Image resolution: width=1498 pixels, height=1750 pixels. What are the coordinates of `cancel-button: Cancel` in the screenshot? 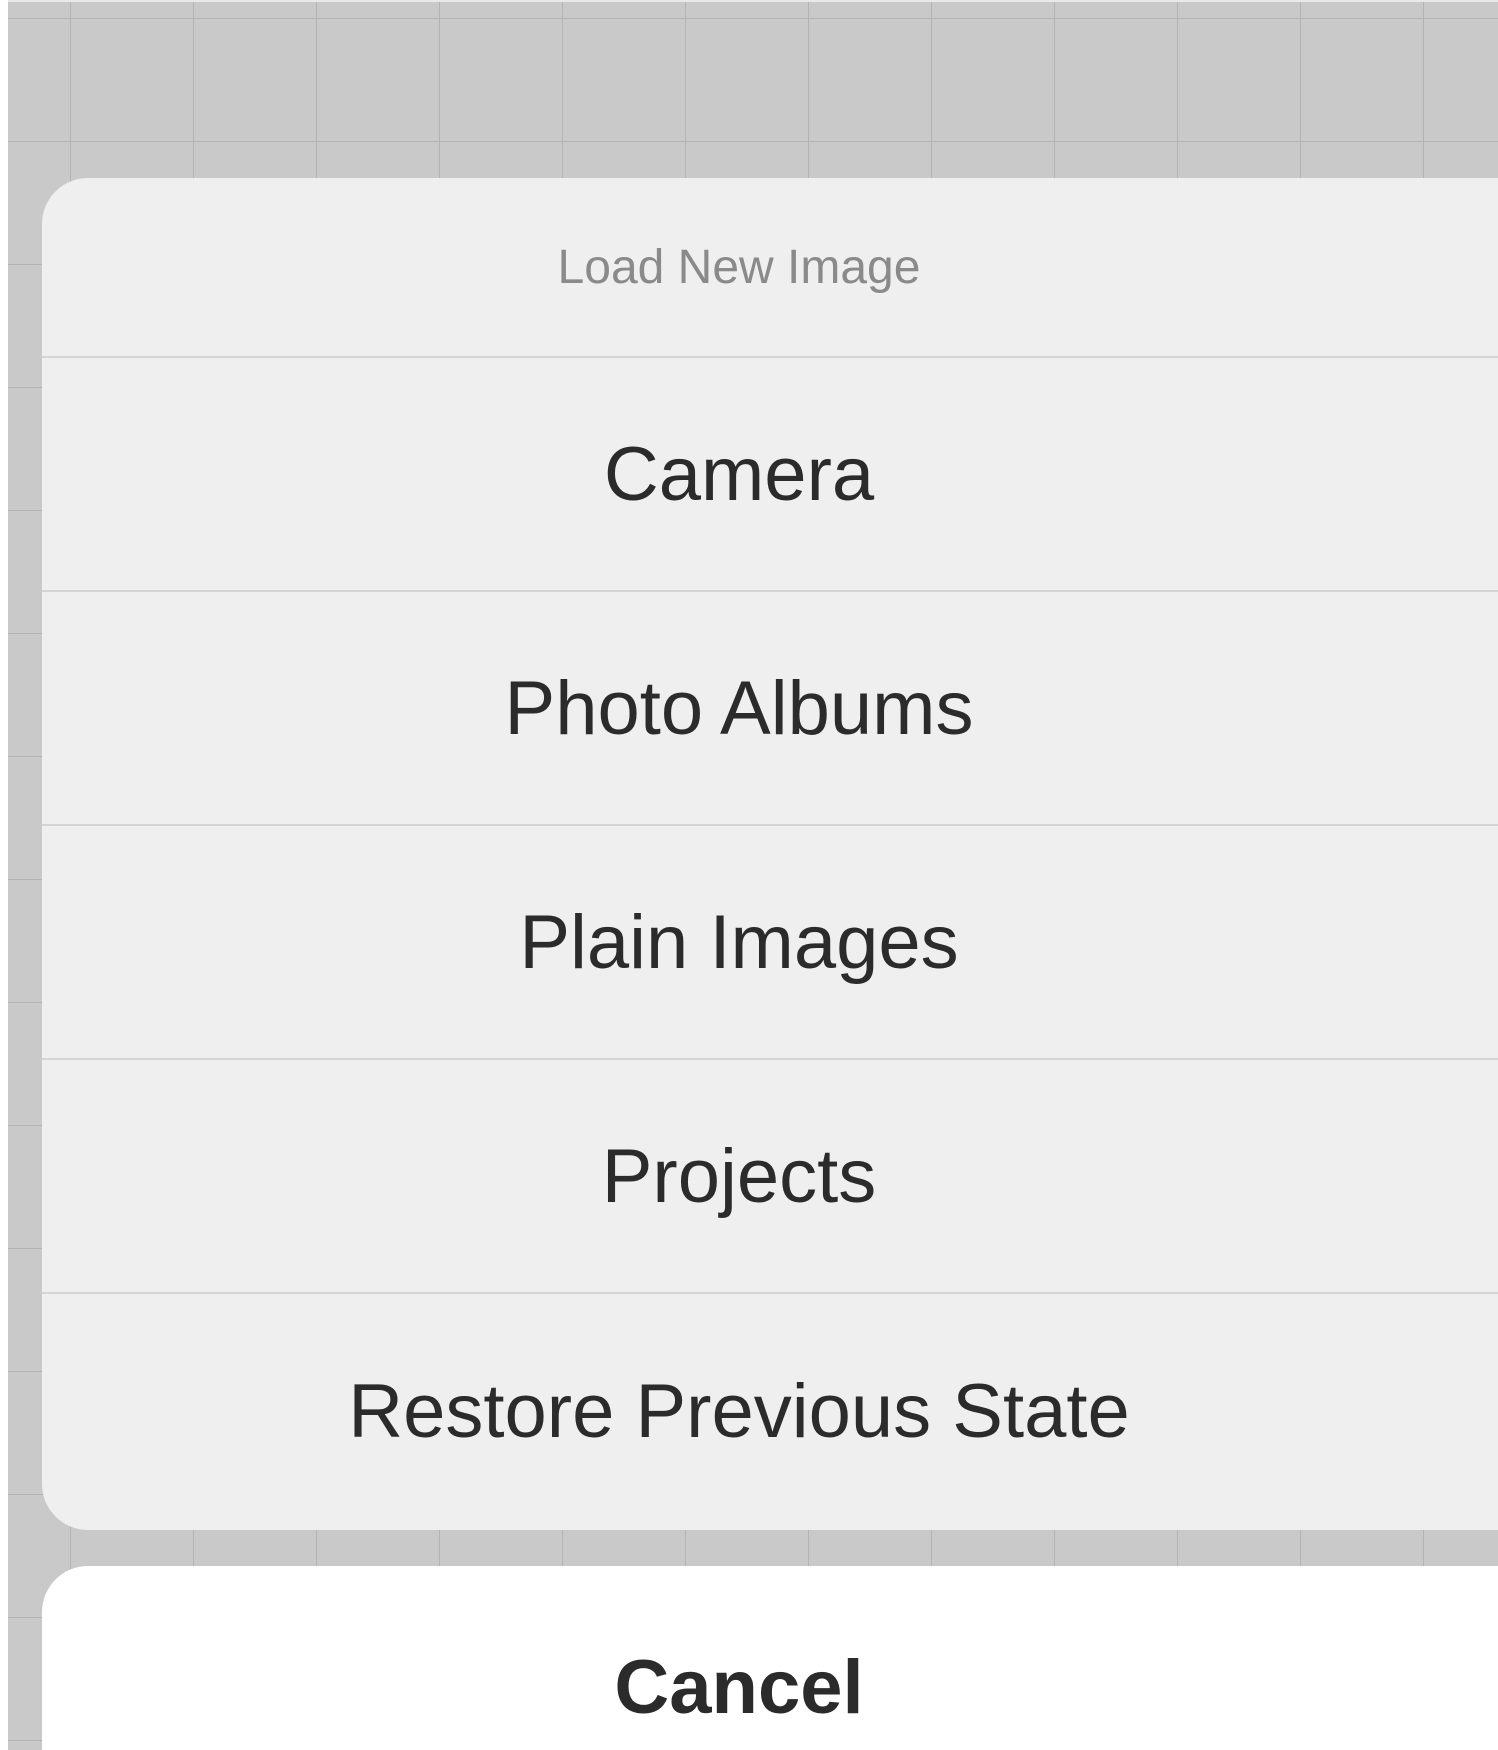 It's located at (770, 1658).